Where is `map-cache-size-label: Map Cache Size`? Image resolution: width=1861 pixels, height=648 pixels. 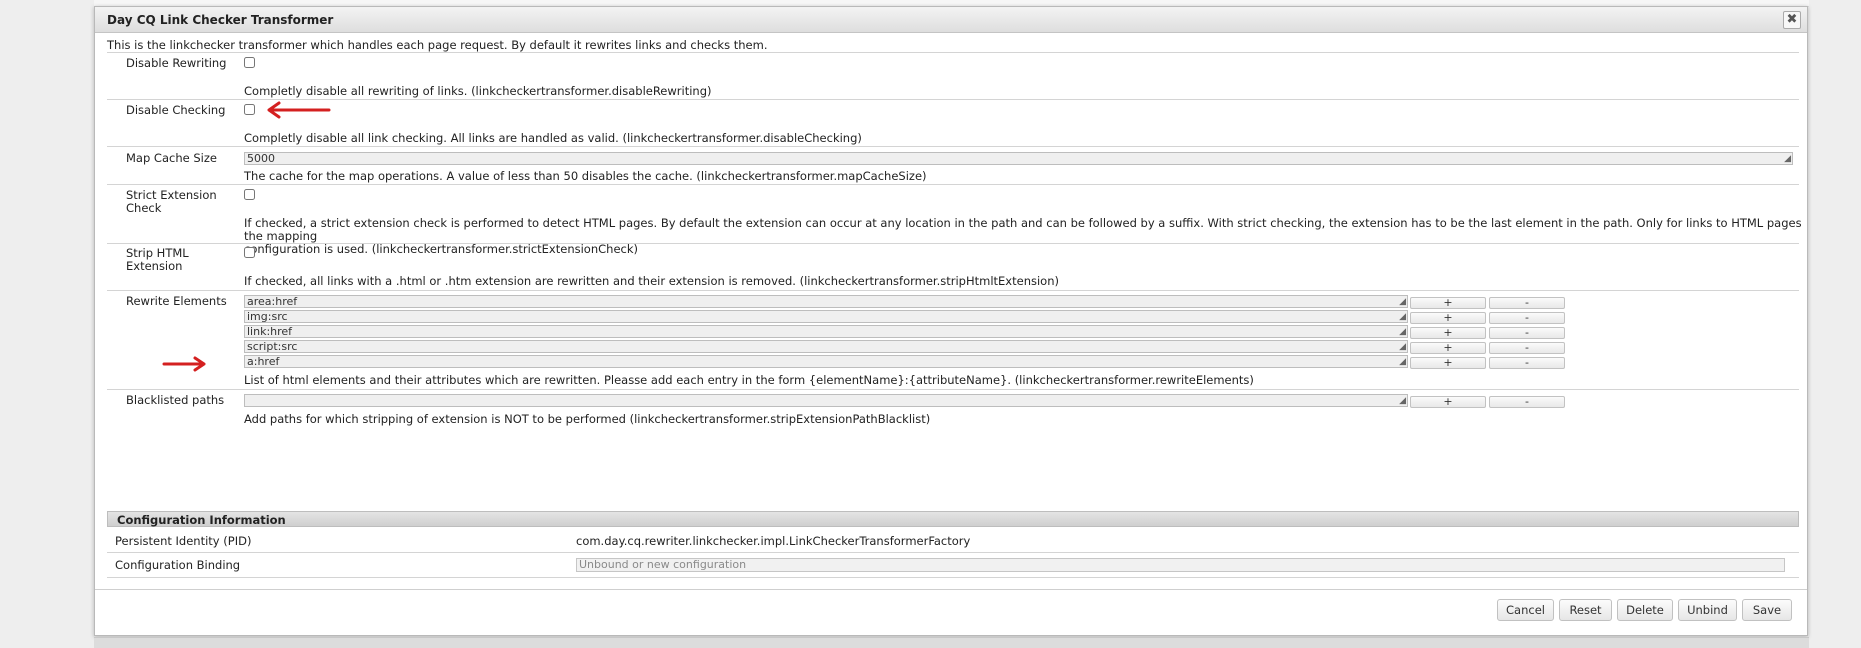 map-cache-size-label: Map Cache Size is located at coordinates (171, 158).